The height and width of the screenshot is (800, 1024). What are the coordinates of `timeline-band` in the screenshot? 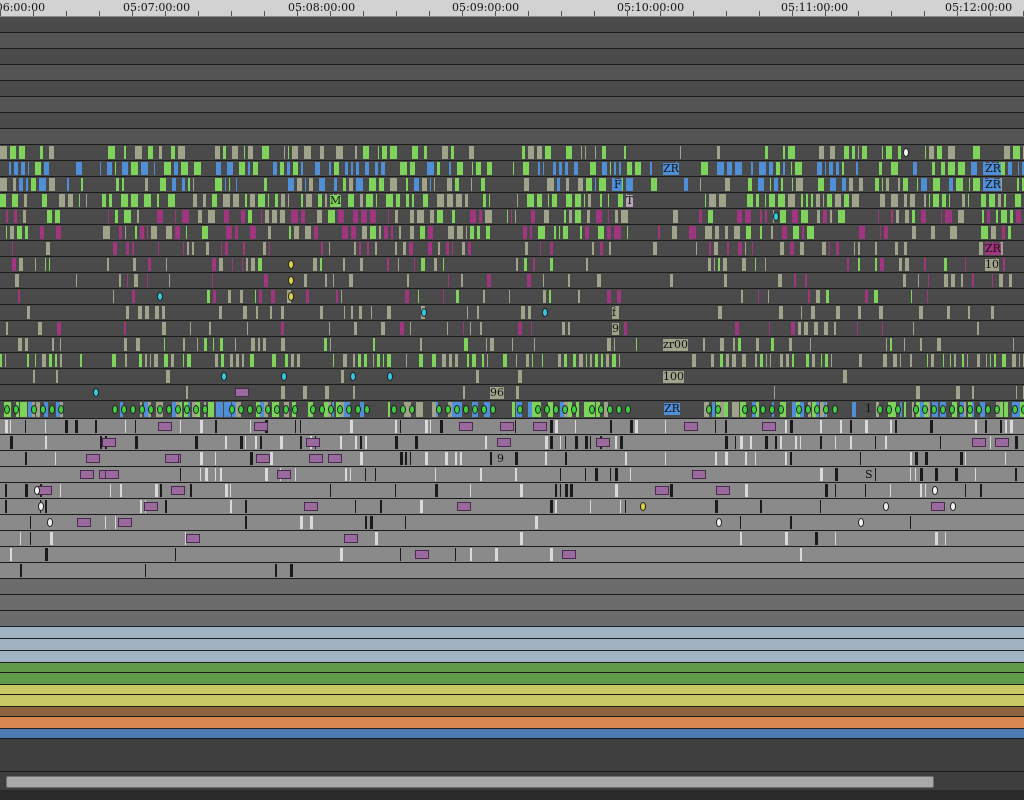 It's located at (512, 723).